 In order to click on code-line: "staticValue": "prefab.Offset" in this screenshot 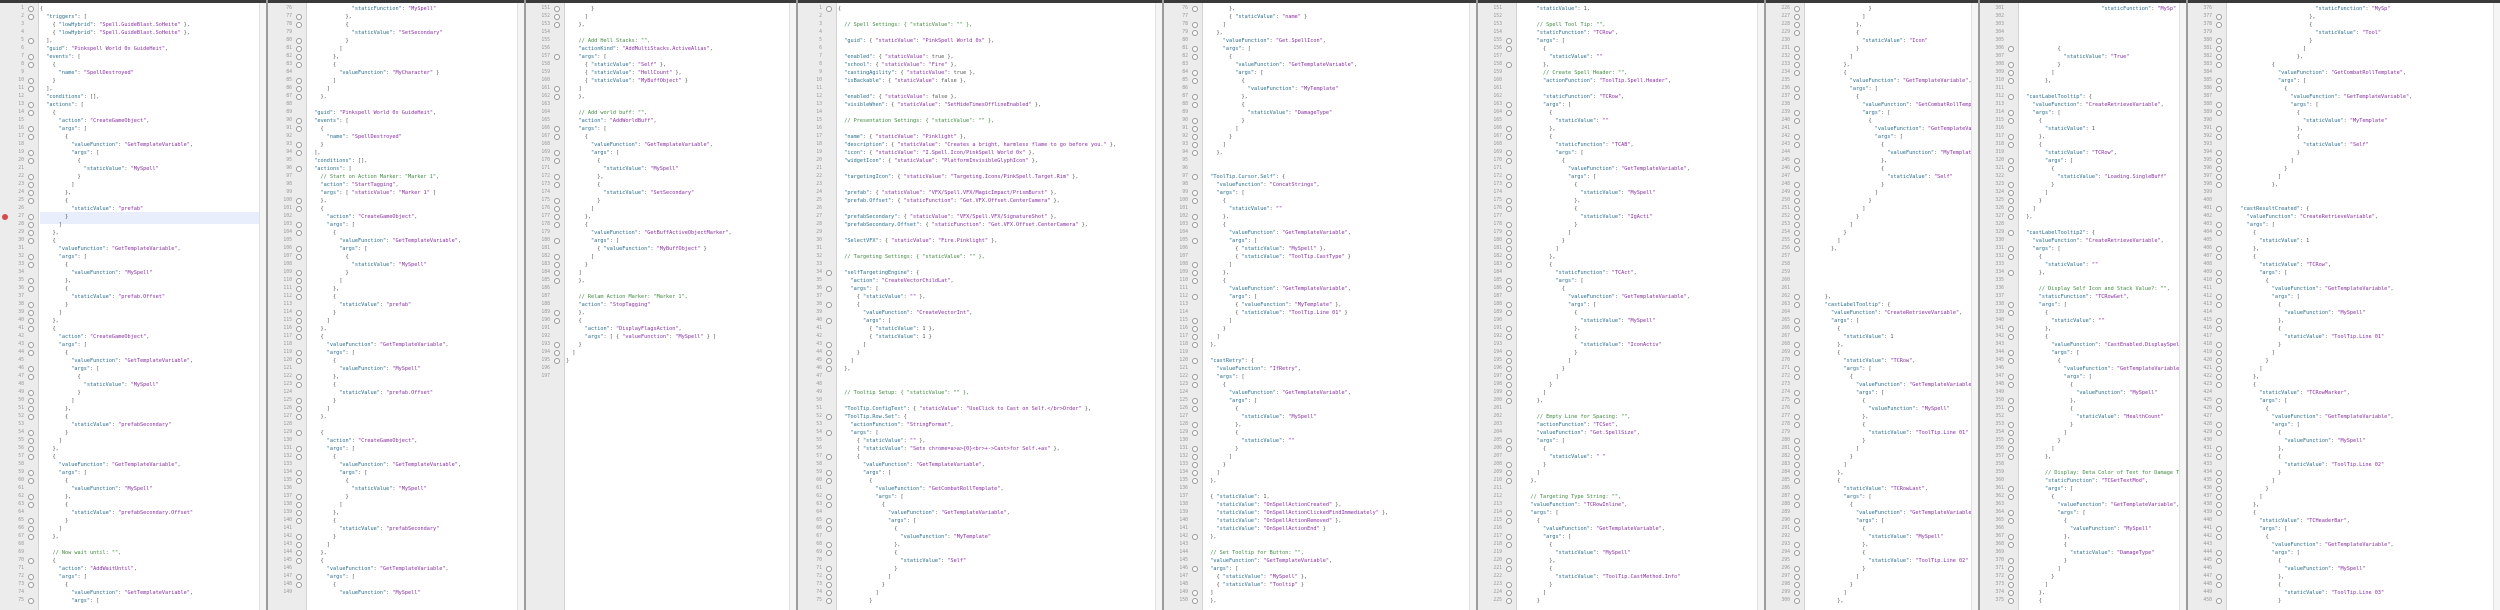, I will do `click(102, 297)`.